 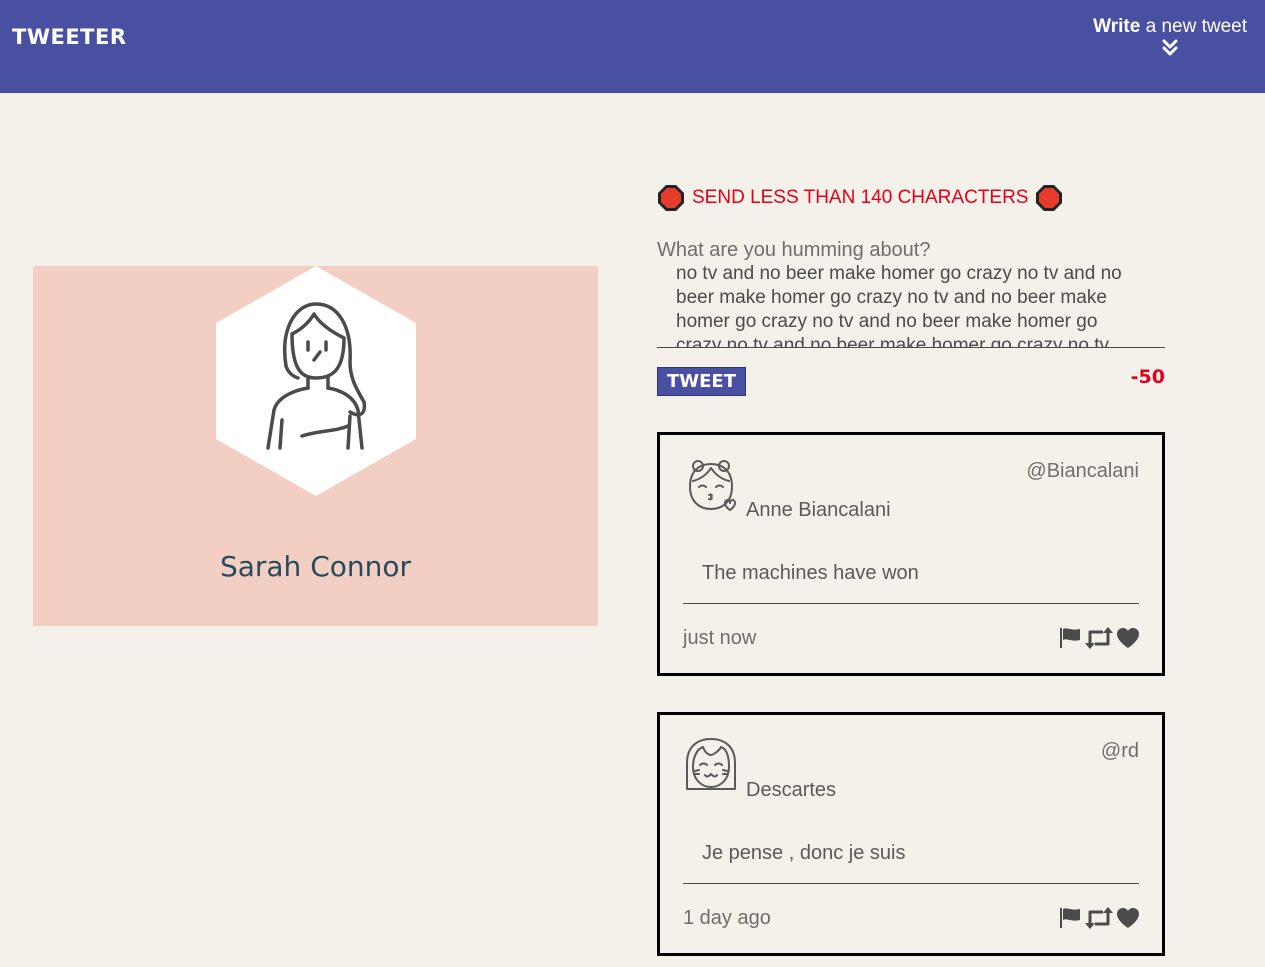 What do you see at coordinates (1193, 26) in the screenshot?
I see `write-label-rest: a new tweet` at bounding box center [1193, 26].